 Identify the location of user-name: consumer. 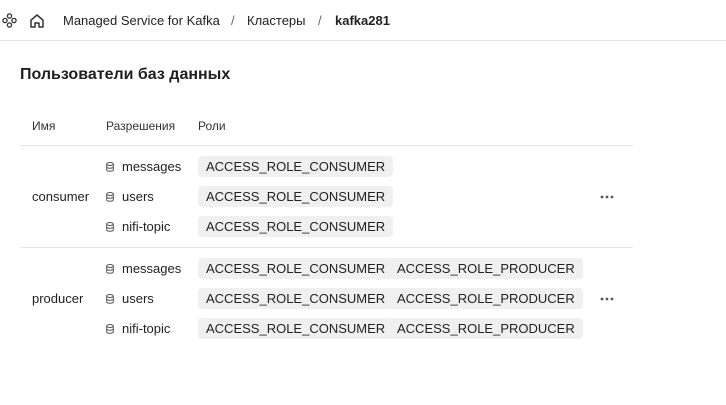
(61, 196).